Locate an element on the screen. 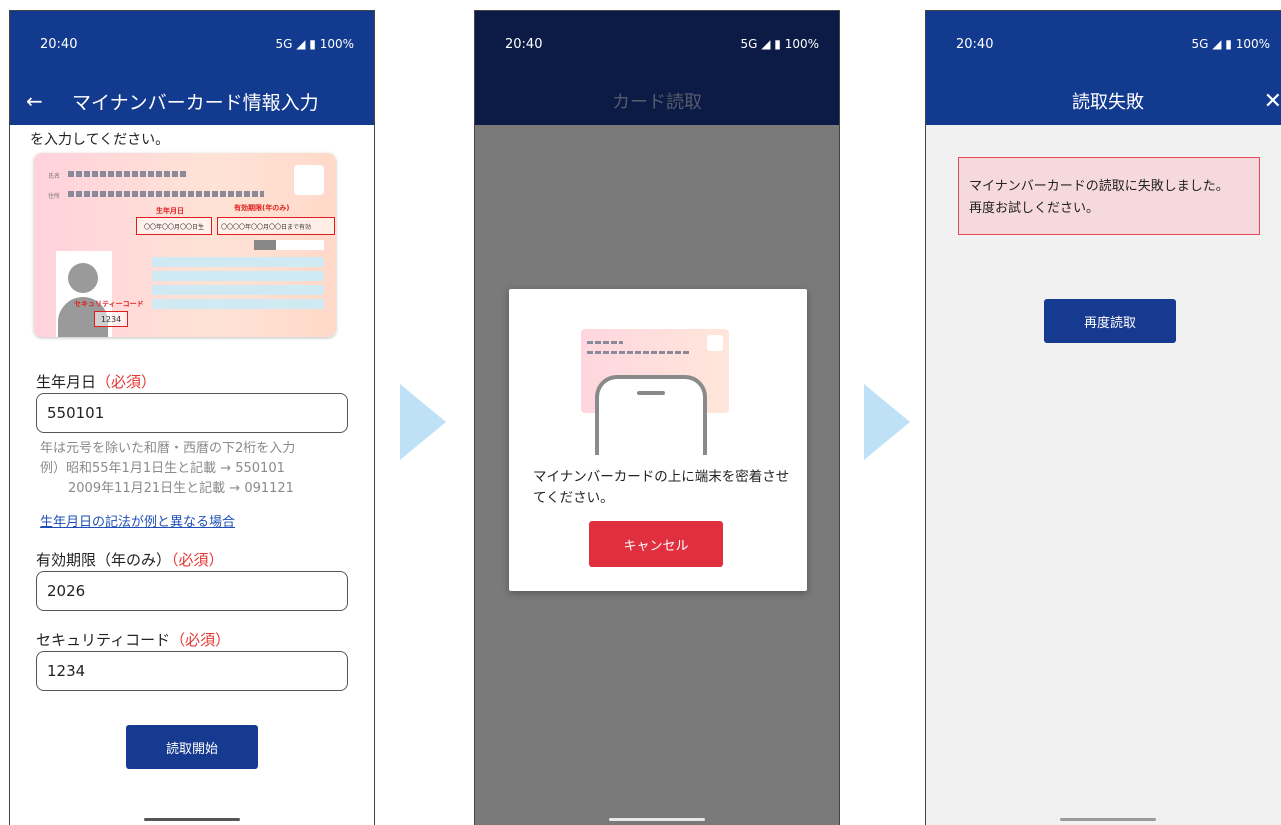 This screenshot has width=1281, height=825. card-white-block is located at coordinates (300, 245).